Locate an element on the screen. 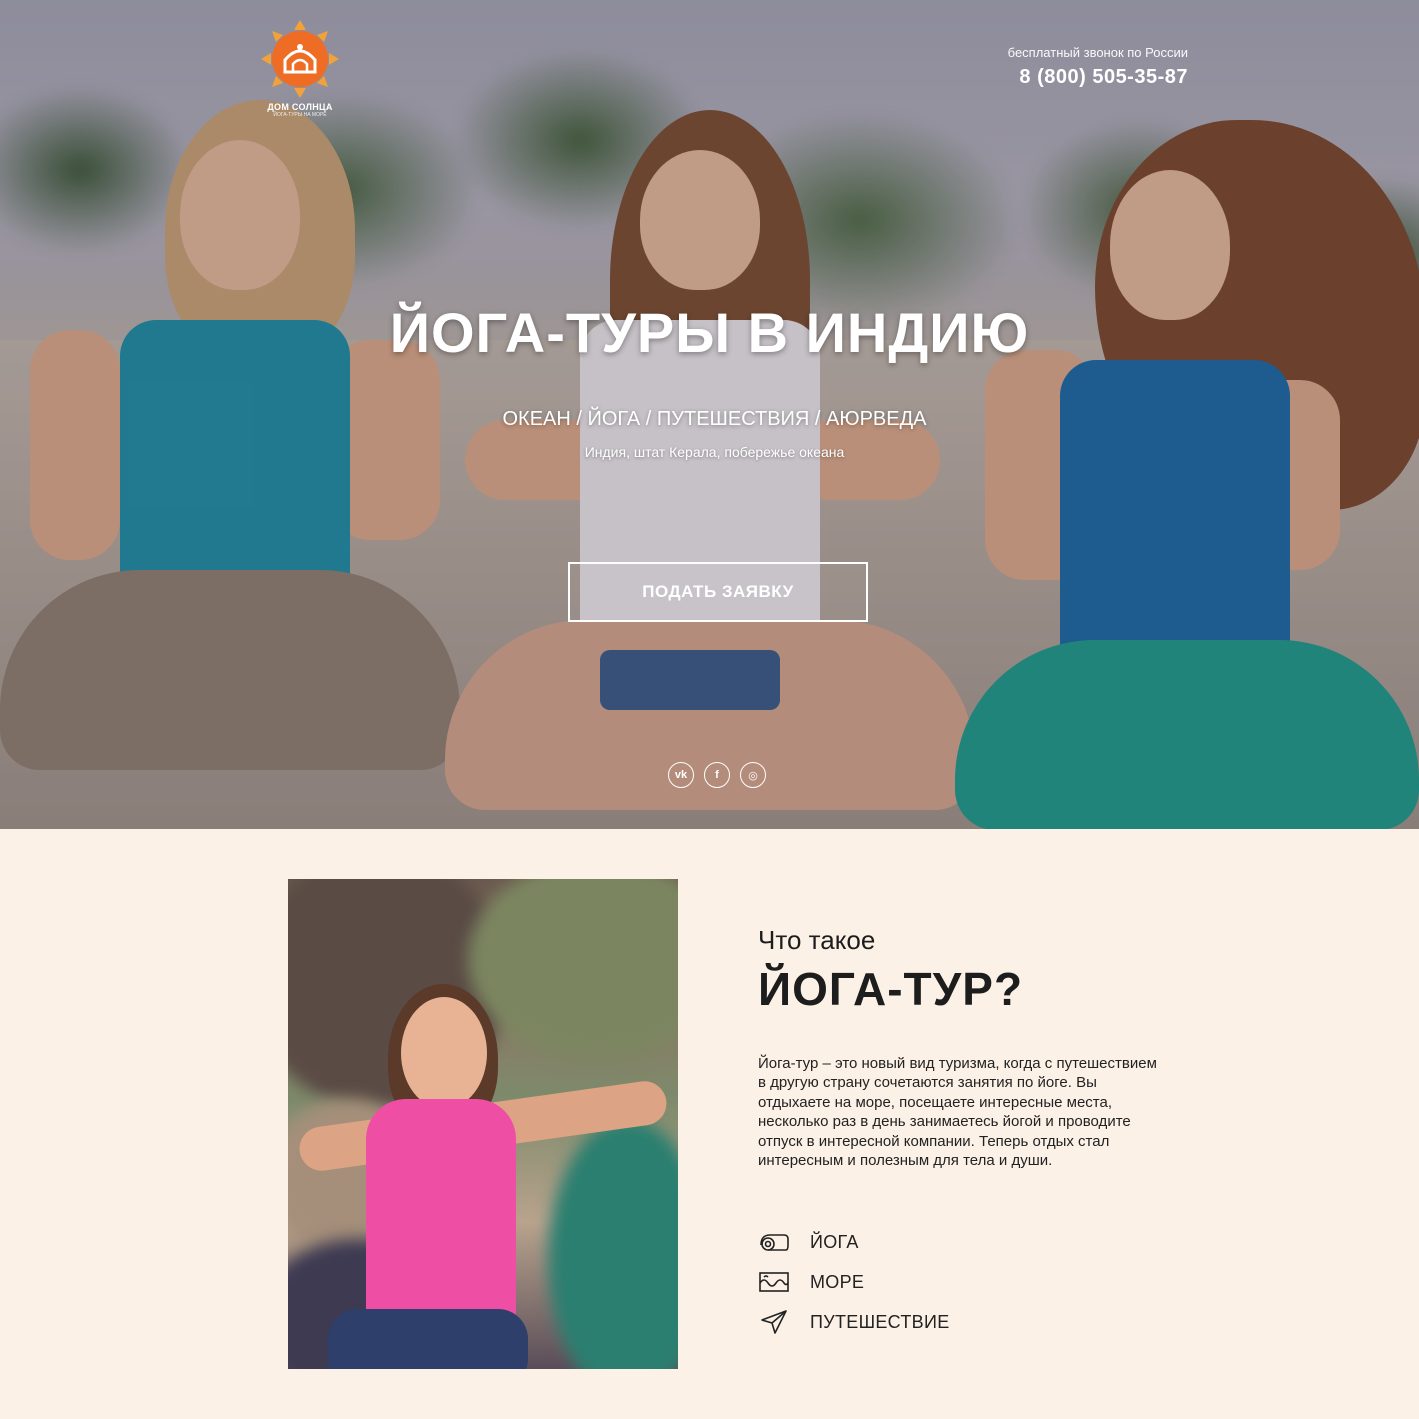 Image resolution: width=1419 pixels, height=1419 pixels. feature-item-yoga: ЙОГА is located at coordinates (854, 1242).